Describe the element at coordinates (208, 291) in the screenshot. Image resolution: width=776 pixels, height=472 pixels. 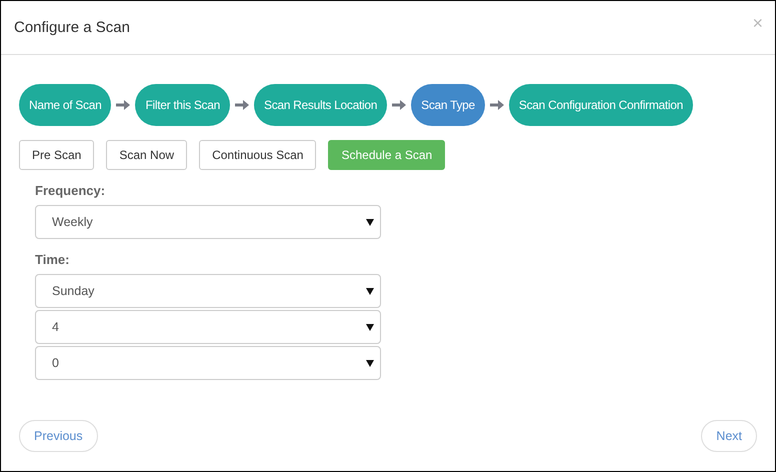
I see `dropdown-field: Sunday` at that location.